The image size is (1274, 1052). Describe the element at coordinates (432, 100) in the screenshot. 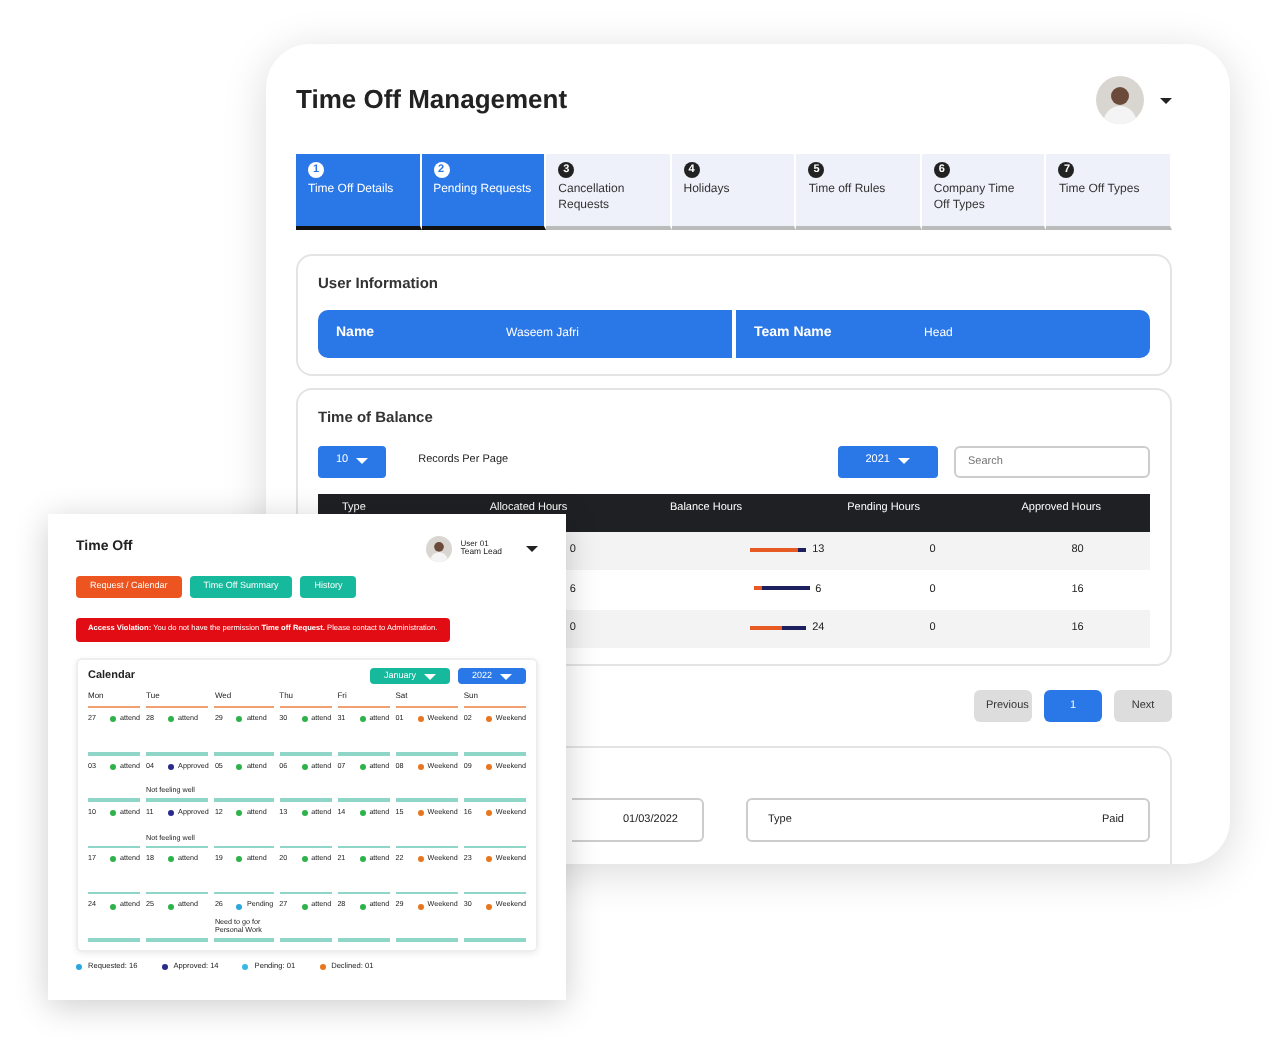

I see `page-title: Time Off Management` at that location.